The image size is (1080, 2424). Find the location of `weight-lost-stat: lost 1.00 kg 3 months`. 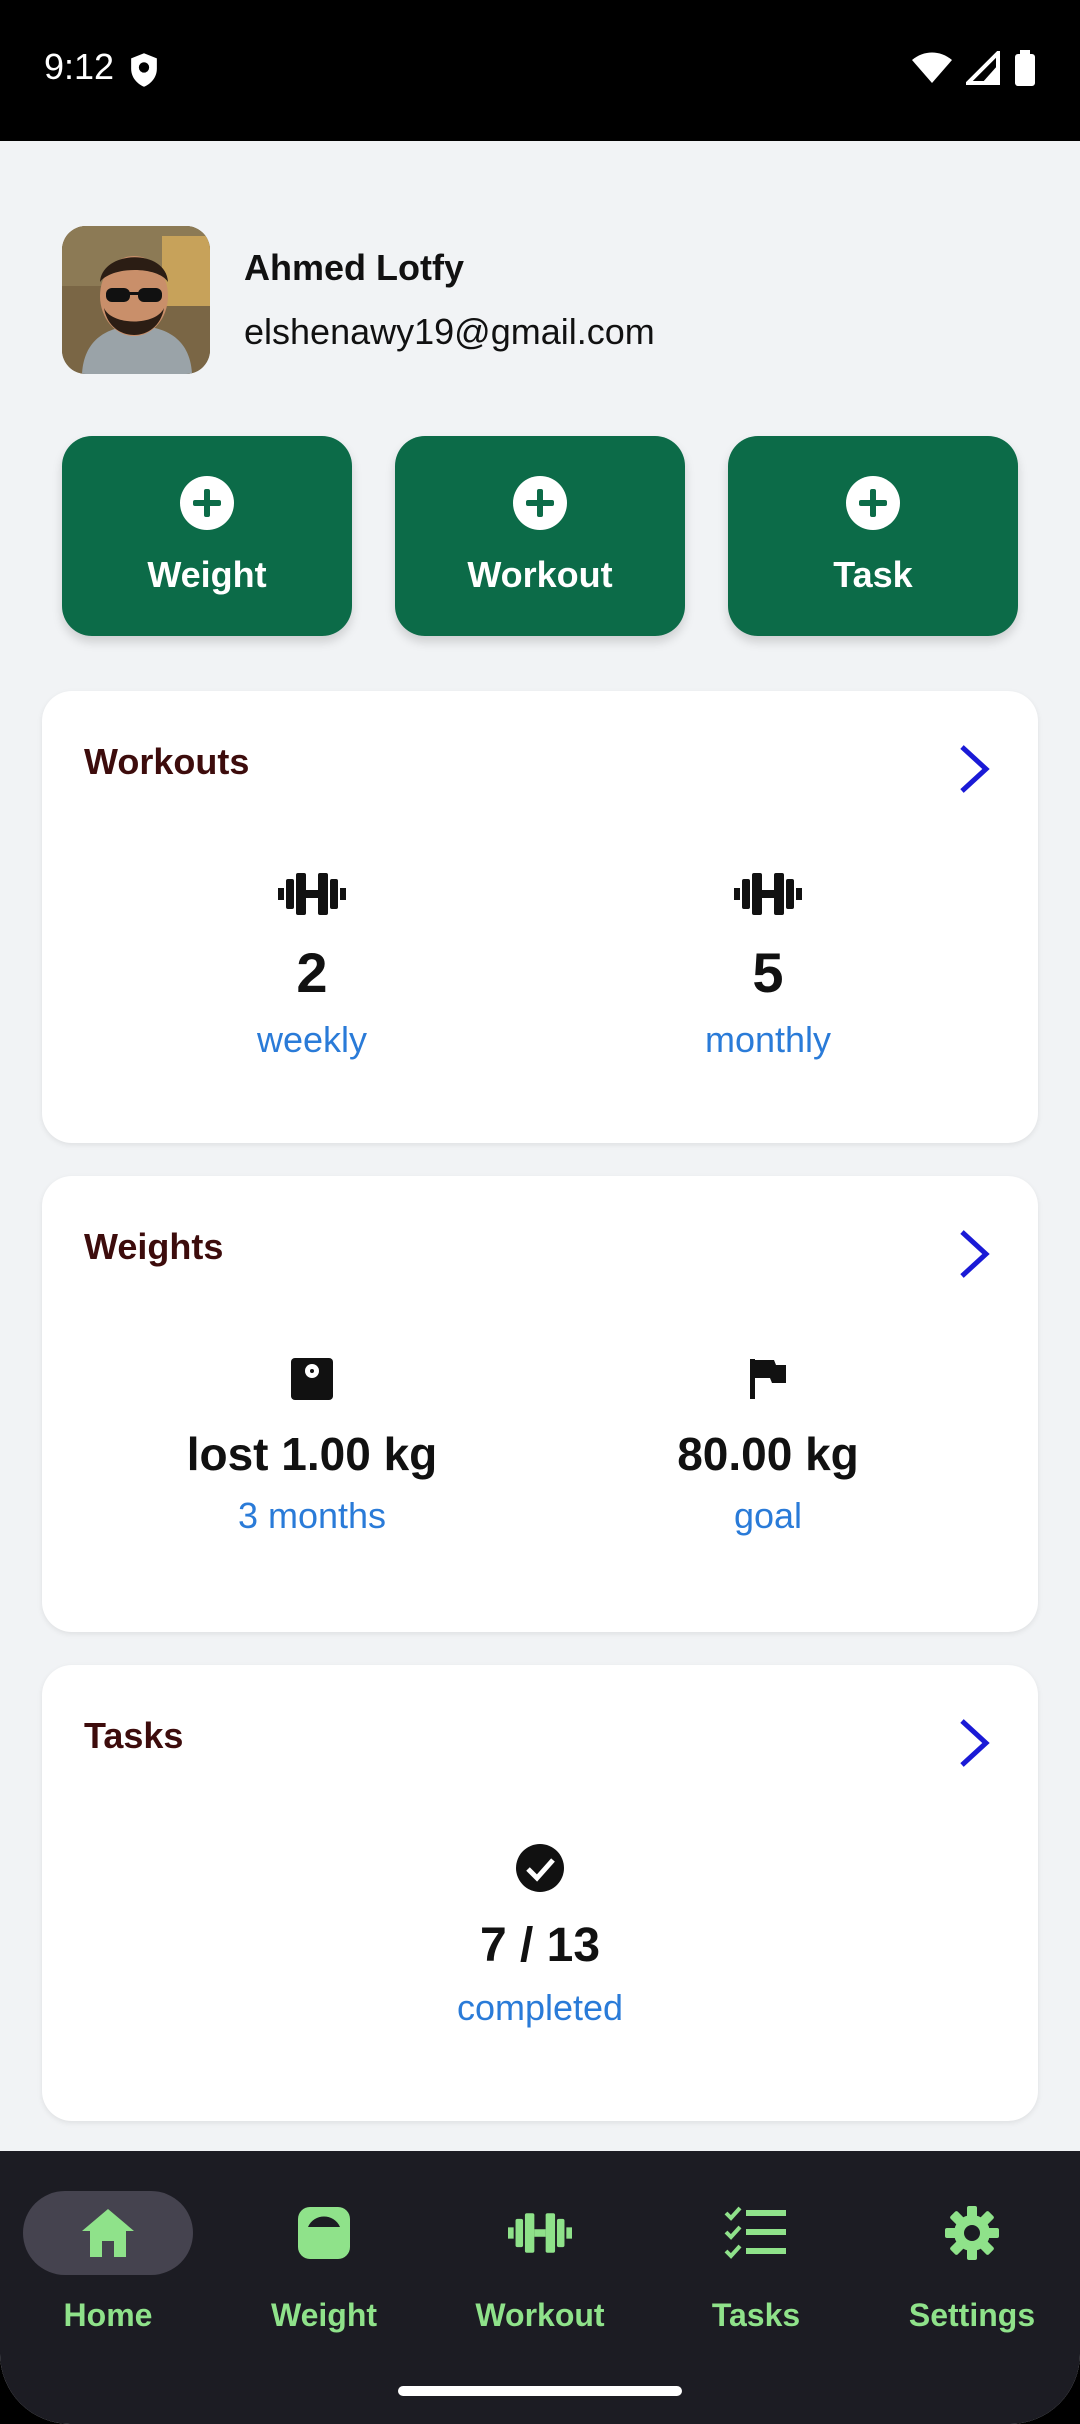

weight-lost-stat: lost 1.00 kg 3 months is located at coordinates (312, 1444).